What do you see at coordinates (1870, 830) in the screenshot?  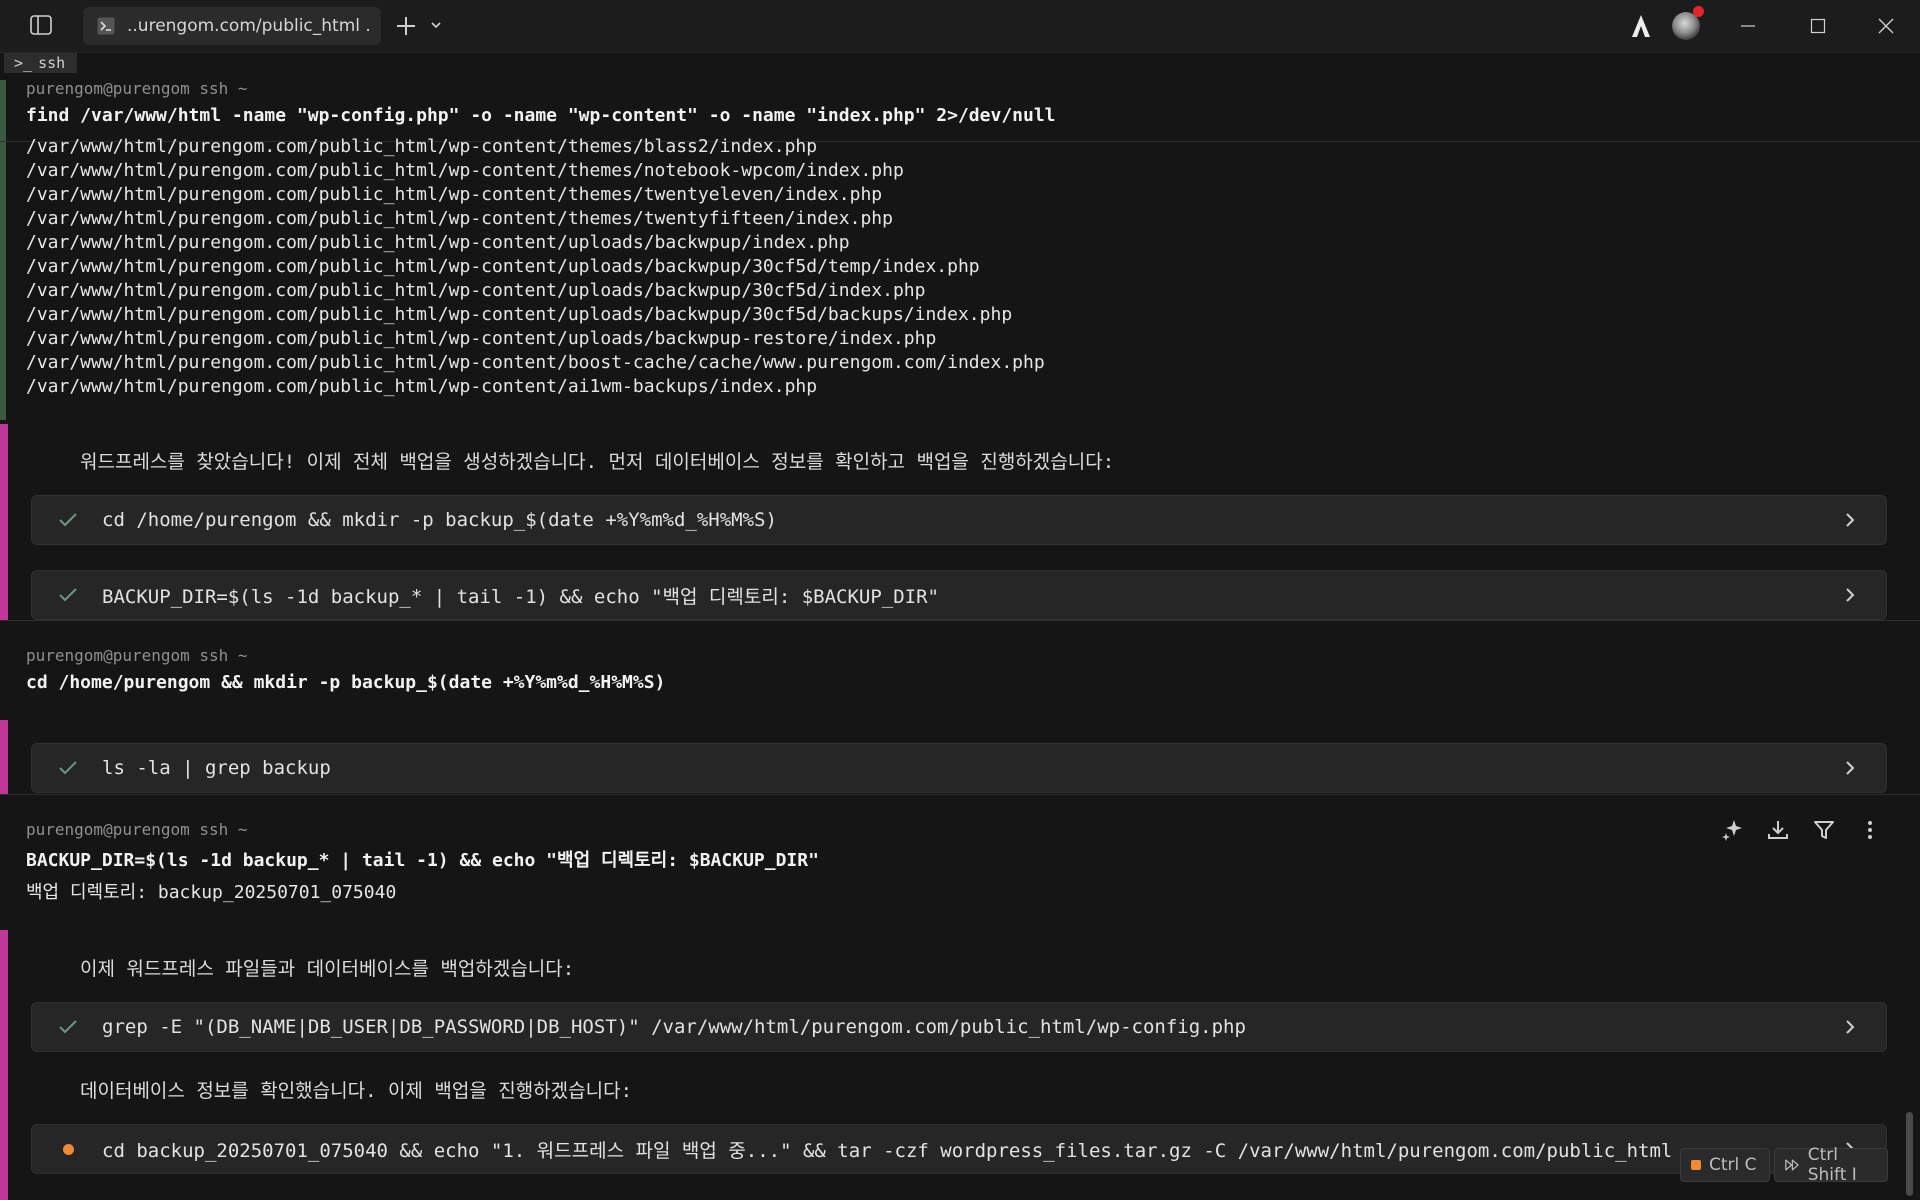 I see `more-options-icon` at bounding box center [1870, 830].